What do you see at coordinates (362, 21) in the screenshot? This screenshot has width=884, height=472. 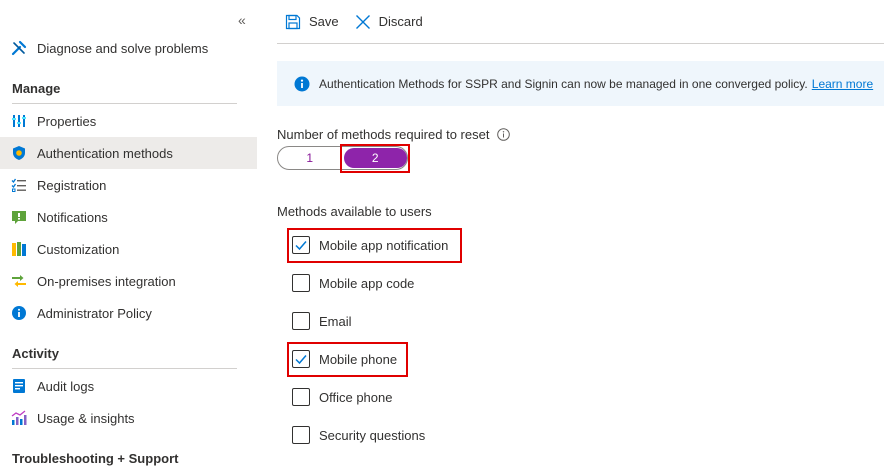 I see `close-icon` at bounding box center [362, 21].